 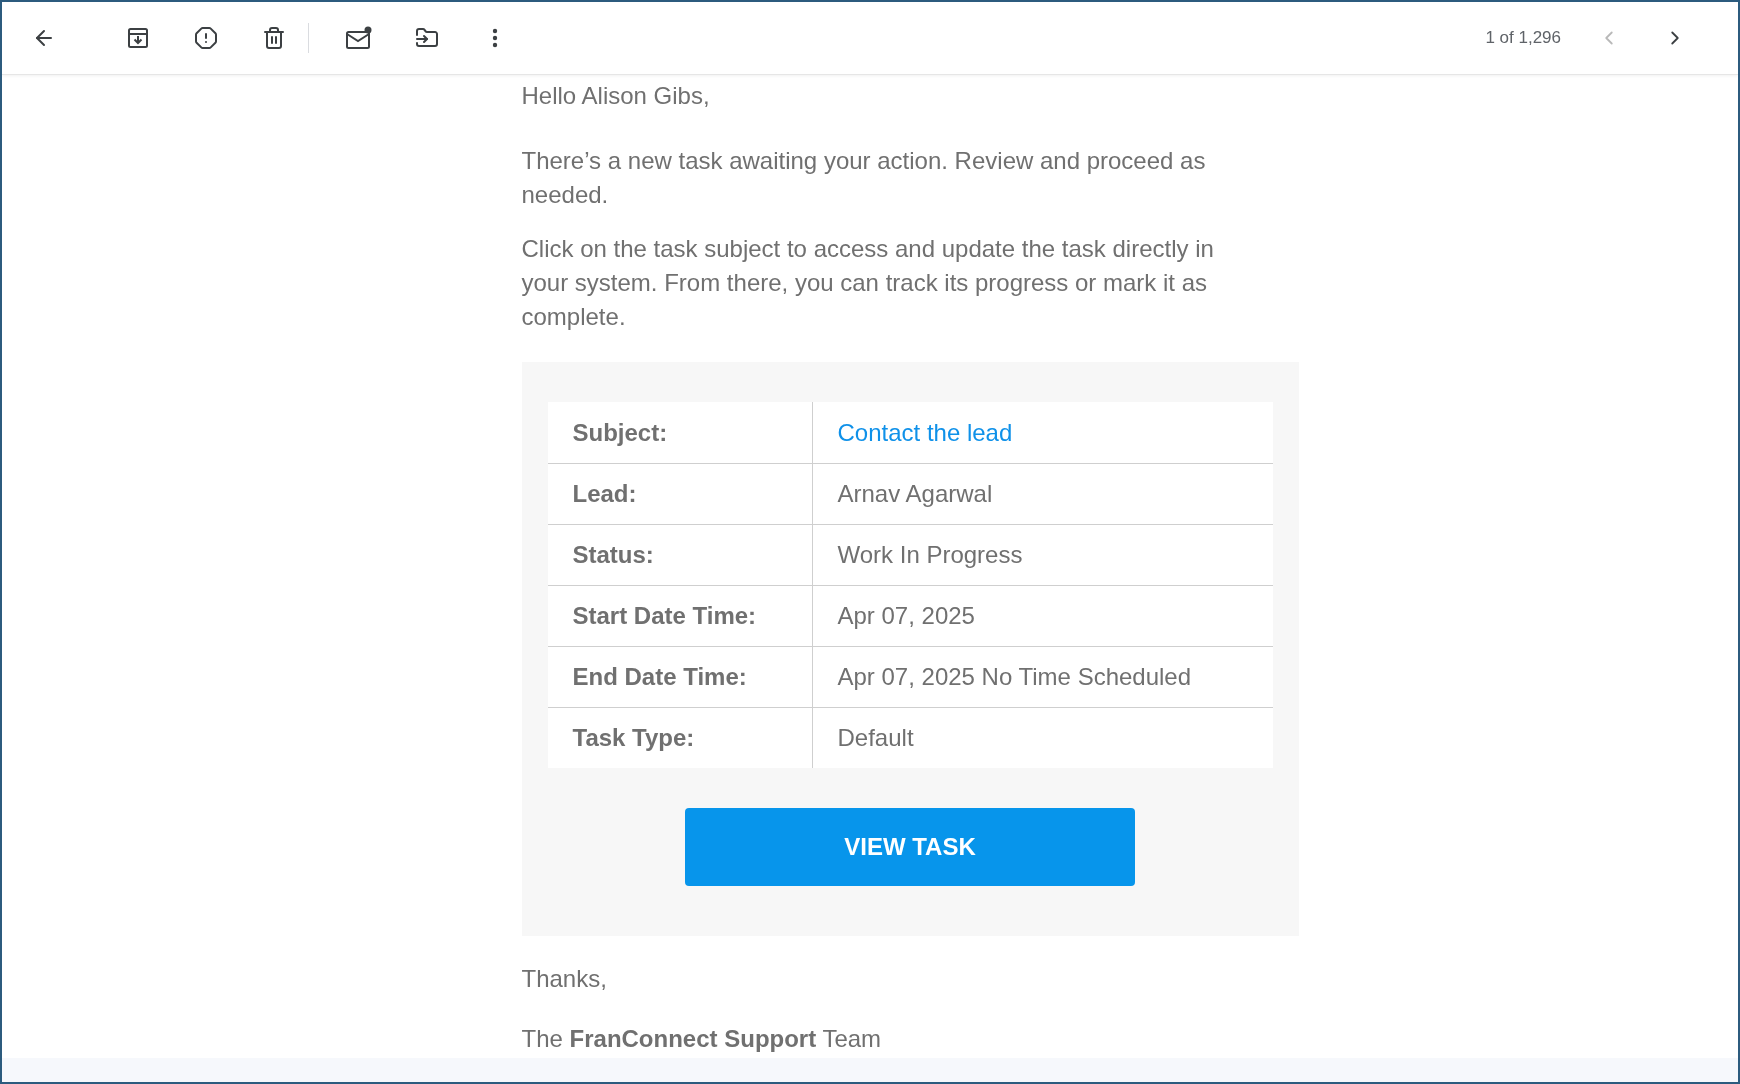 I want to click on field-label: Task Type:, so click(x=680, y=738).